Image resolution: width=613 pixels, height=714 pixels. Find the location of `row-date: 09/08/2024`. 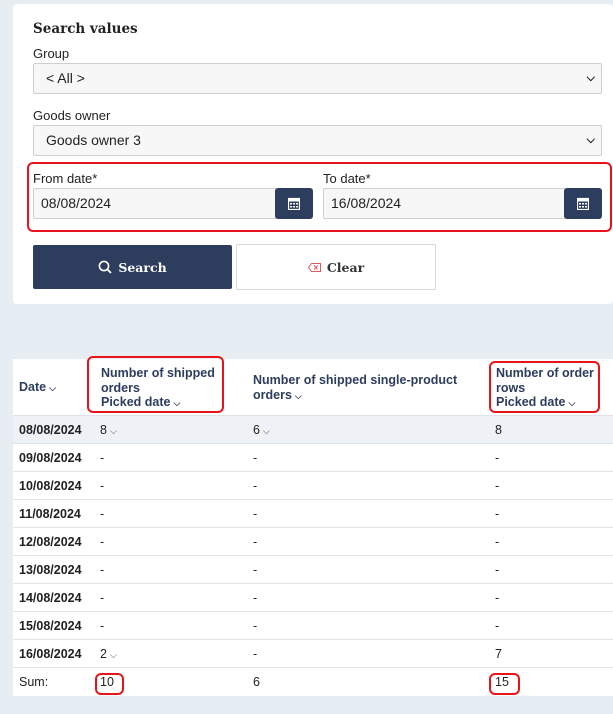

row-date: 09/08/2024 is located at coordinates (50, 458).